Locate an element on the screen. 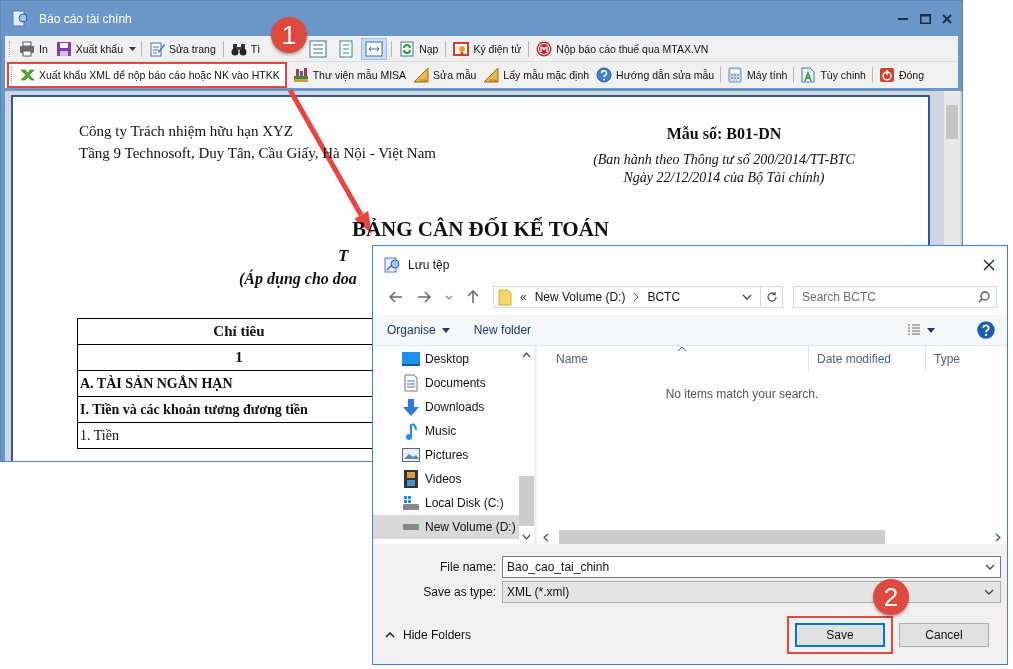 The image size is (1013, 669). toolbar-button: Lấy mẫu mặc định is located at coordinates (536, 75).